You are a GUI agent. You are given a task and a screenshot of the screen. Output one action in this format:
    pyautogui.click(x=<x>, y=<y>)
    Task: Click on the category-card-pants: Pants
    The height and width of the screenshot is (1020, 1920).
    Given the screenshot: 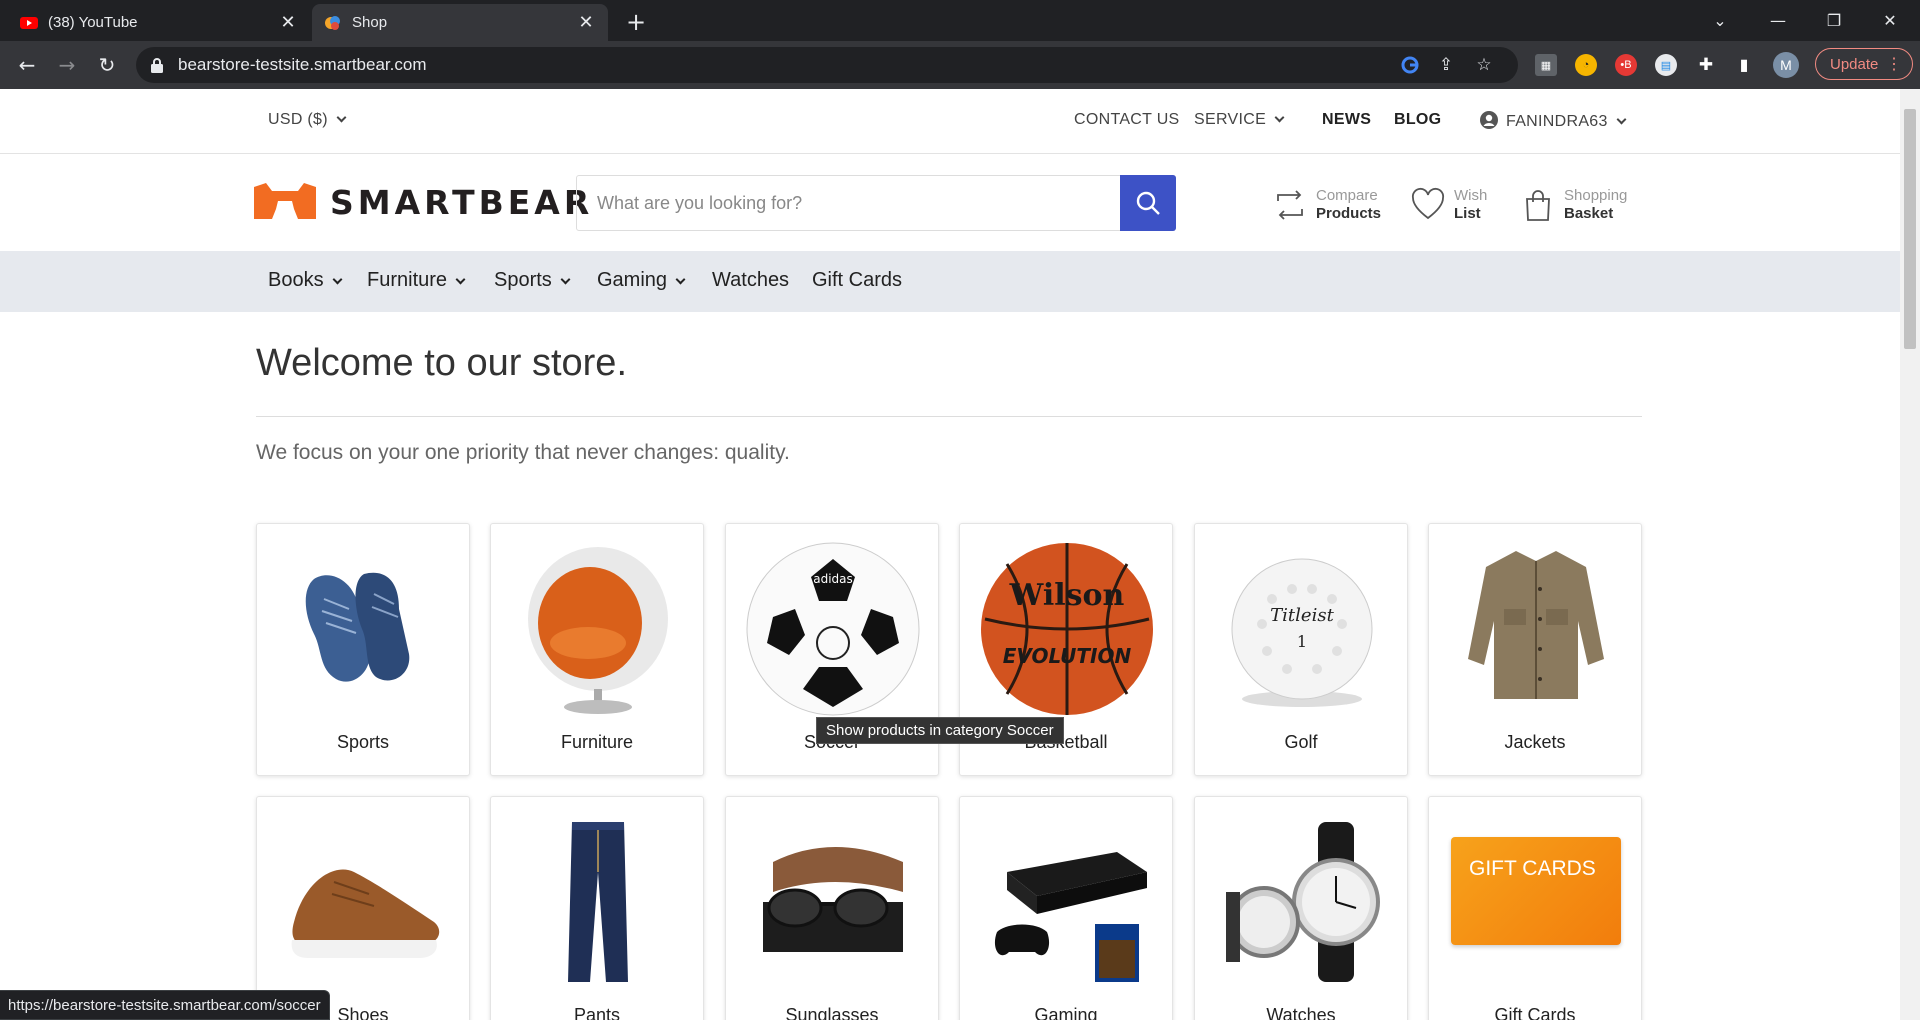 What is the action you would take?
    pyautogui.click(x=597, y=908)
    